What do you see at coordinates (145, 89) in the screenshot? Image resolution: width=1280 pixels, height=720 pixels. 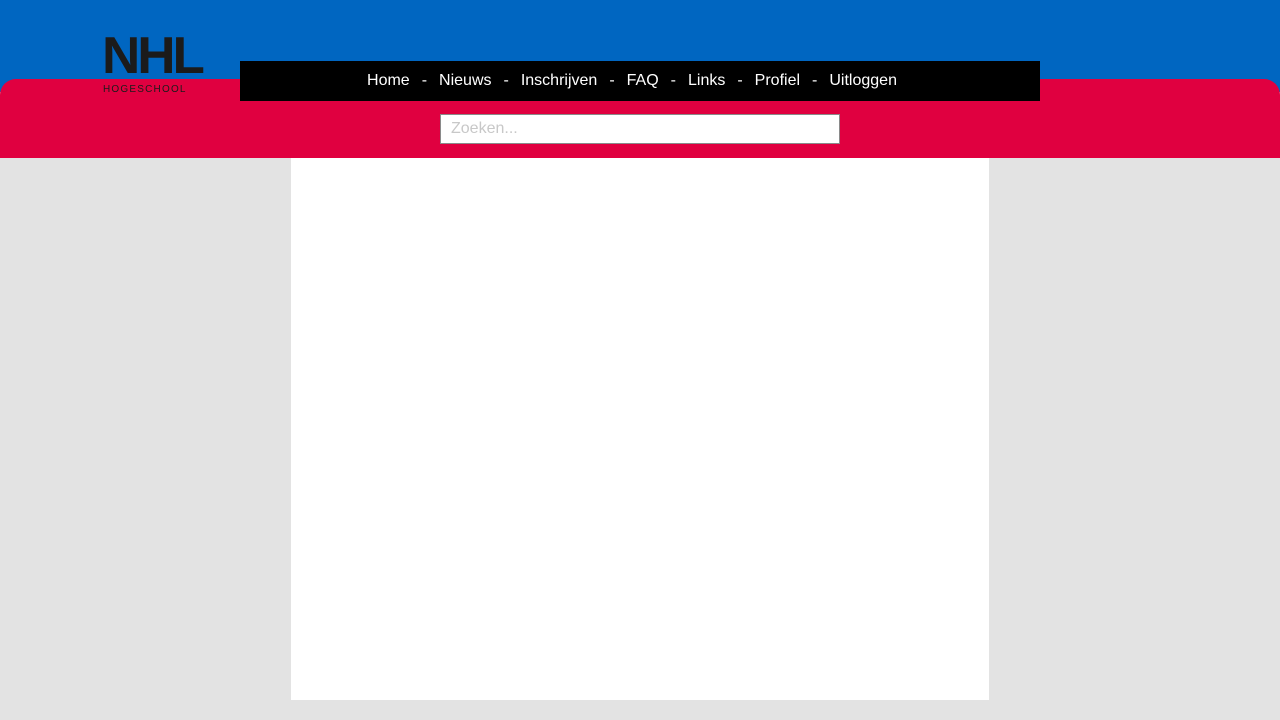 I see `logo-subtitle: HOGESCHOOL` at bounding box center [145, 89].